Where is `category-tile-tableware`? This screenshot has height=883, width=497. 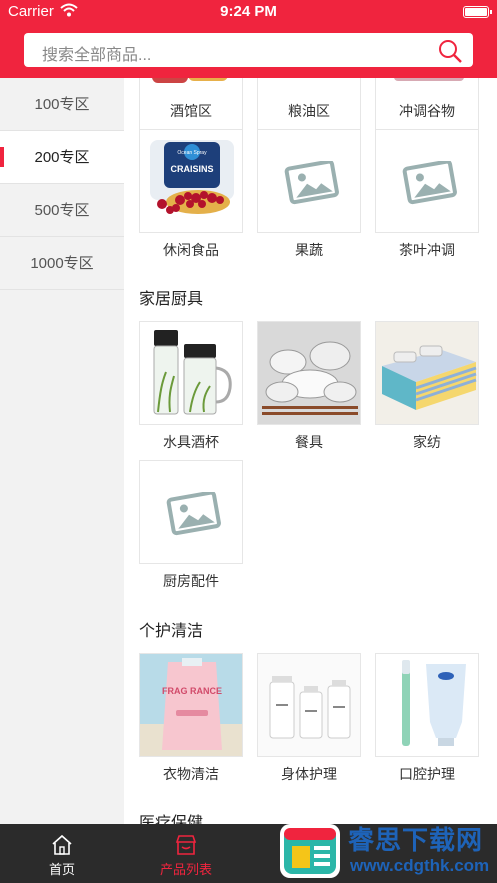 category-tile-tableware is located at coordinates (309, 373).